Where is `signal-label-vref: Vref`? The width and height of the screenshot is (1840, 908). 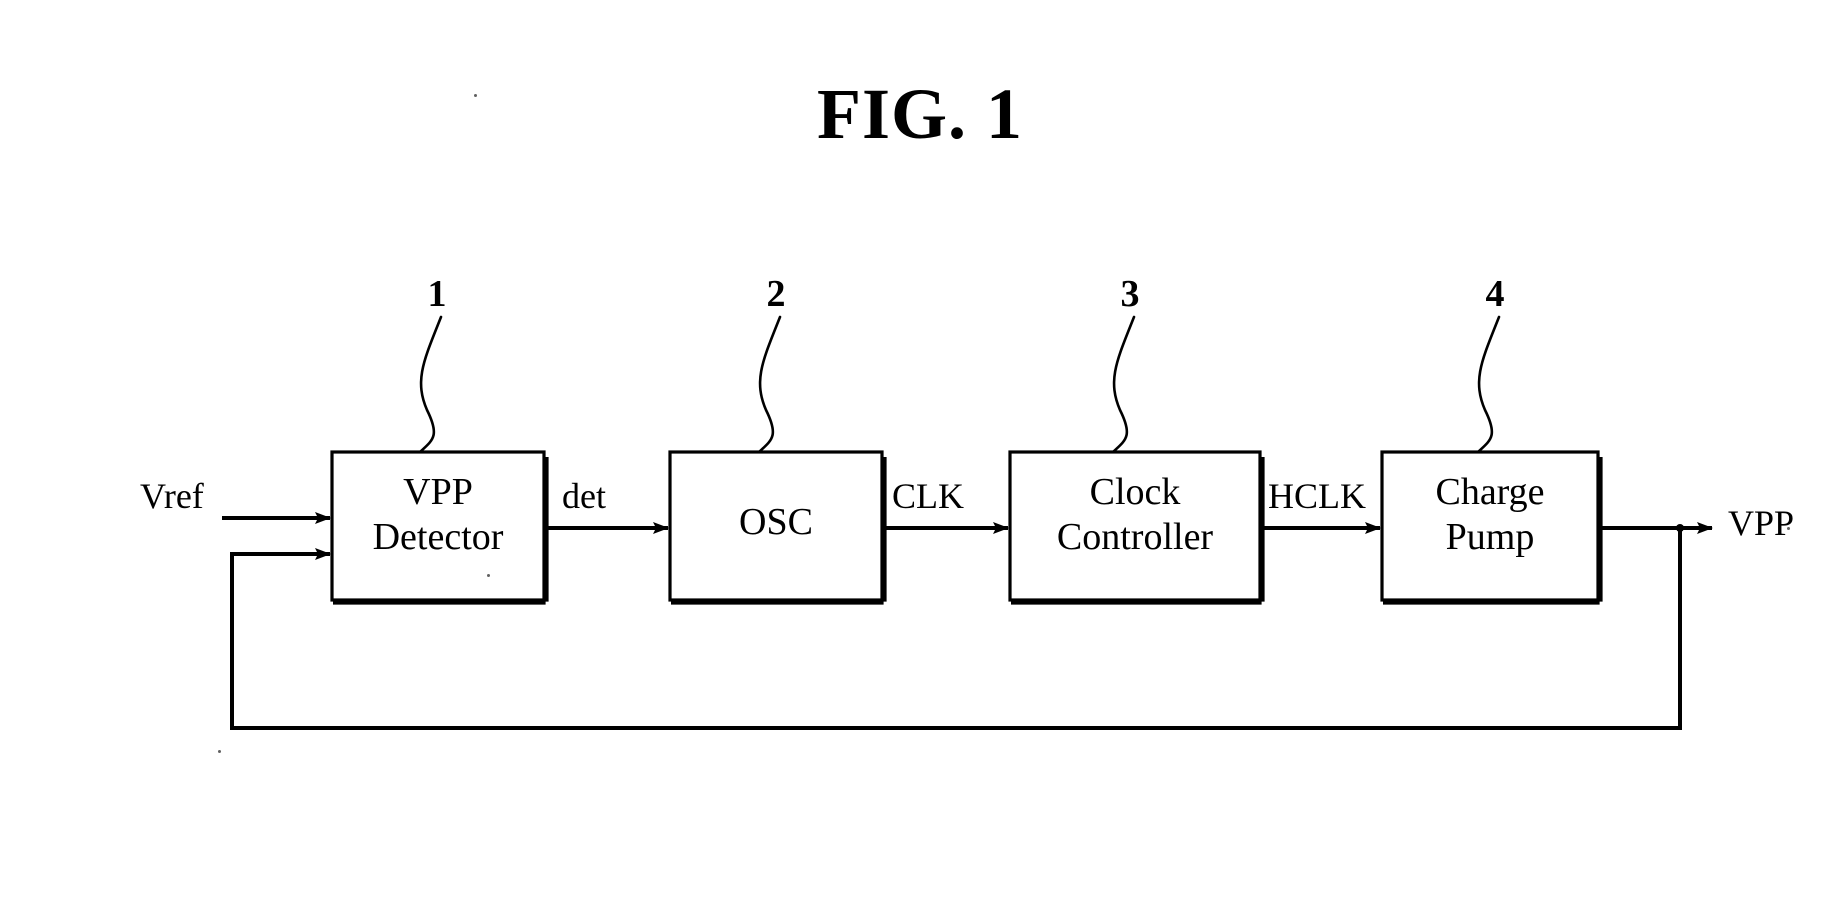 signal-label-vref: Vref is located at coordinates (172, 496).